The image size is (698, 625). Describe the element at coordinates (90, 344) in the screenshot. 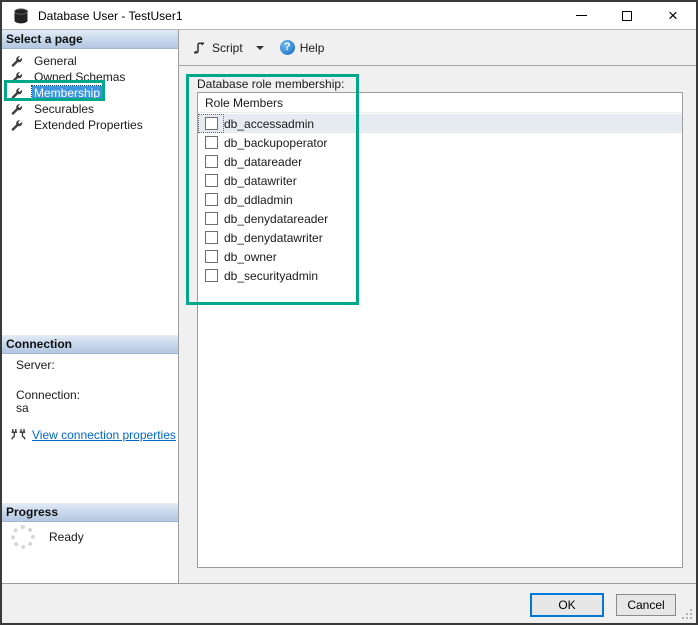

I see `connection-header: Connection` at that location.